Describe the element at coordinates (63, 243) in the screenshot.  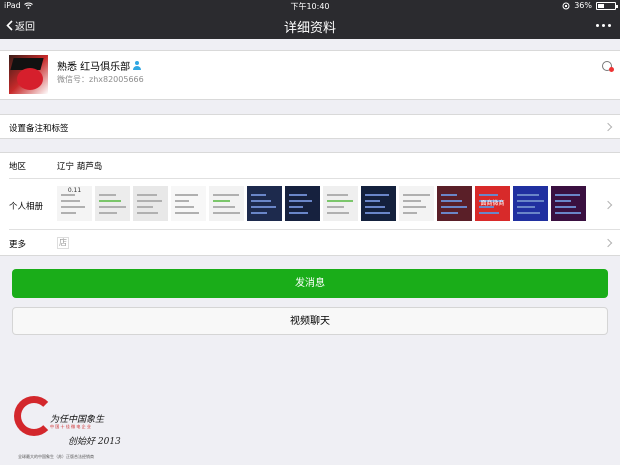
I see `shop-icon: 店` at that location.